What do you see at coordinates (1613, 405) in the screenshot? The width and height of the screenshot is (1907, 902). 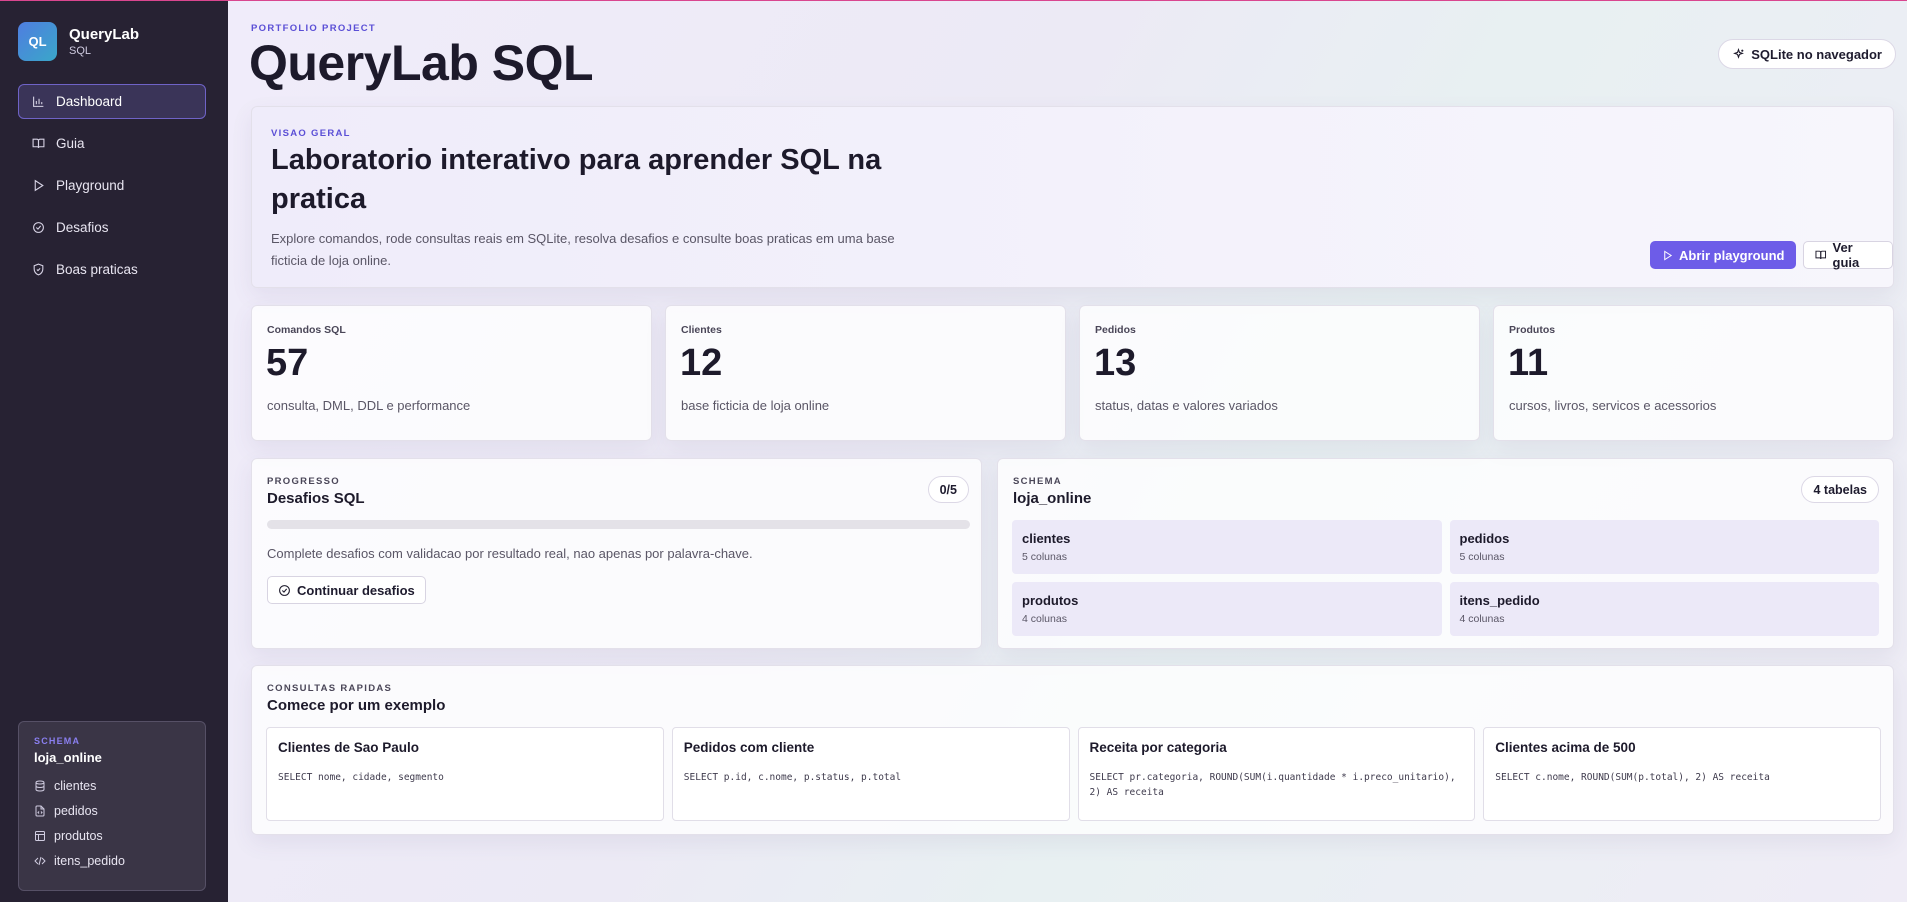 I see `stat-description: cursos, livros, servicos e acessorios` at bounding box center [1613, 405].